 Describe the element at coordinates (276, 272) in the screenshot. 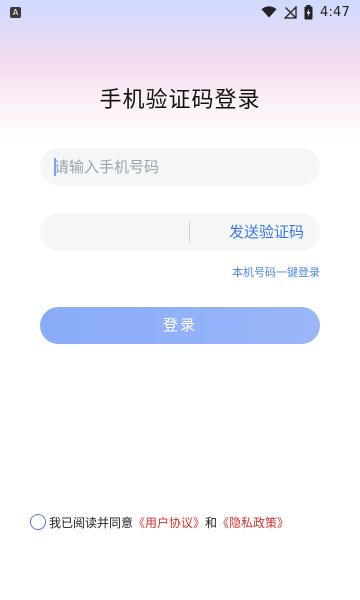

I see `one-click-login-link: 本机号码一键登录` at that location.